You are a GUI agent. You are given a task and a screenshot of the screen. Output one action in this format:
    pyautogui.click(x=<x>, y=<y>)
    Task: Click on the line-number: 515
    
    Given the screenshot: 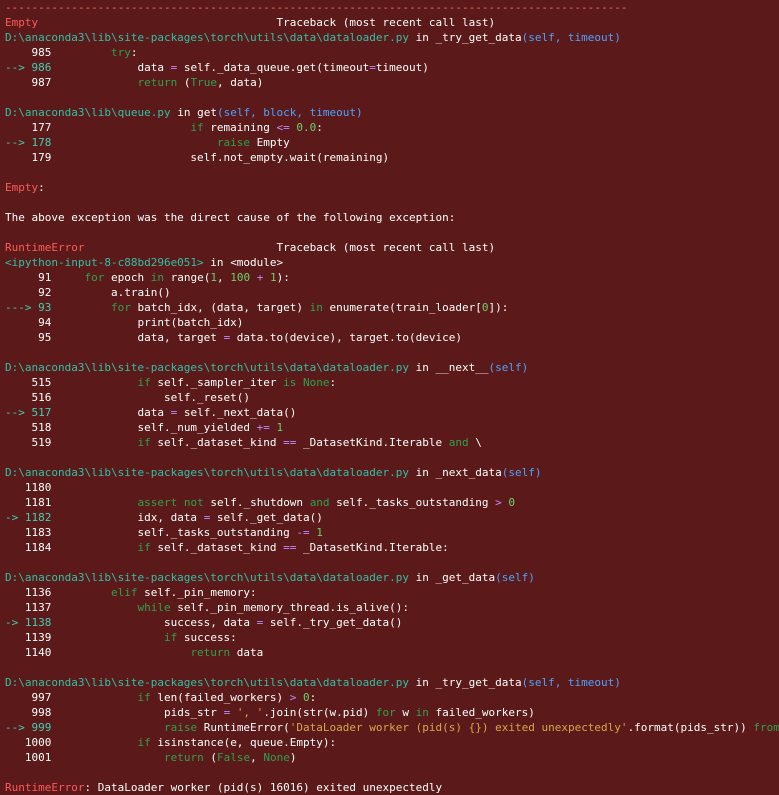 What is the action you would take?
    pyautogui.click(x=31, y=382)
    